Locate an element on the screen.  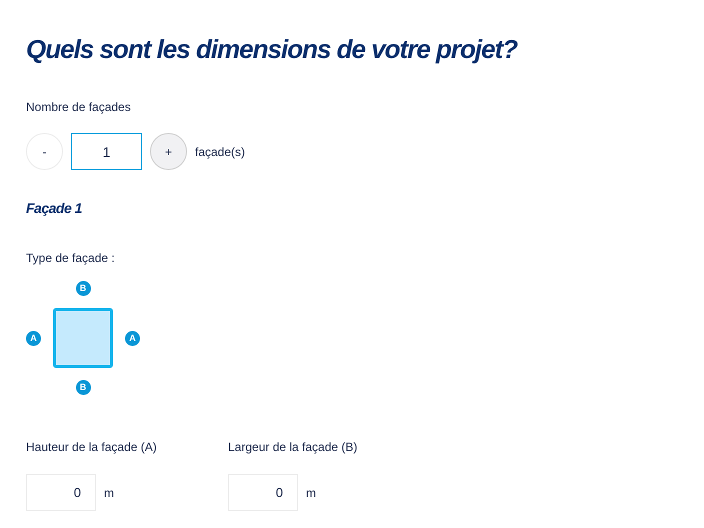
count-input: 1 is located at coordinates (106, 151).